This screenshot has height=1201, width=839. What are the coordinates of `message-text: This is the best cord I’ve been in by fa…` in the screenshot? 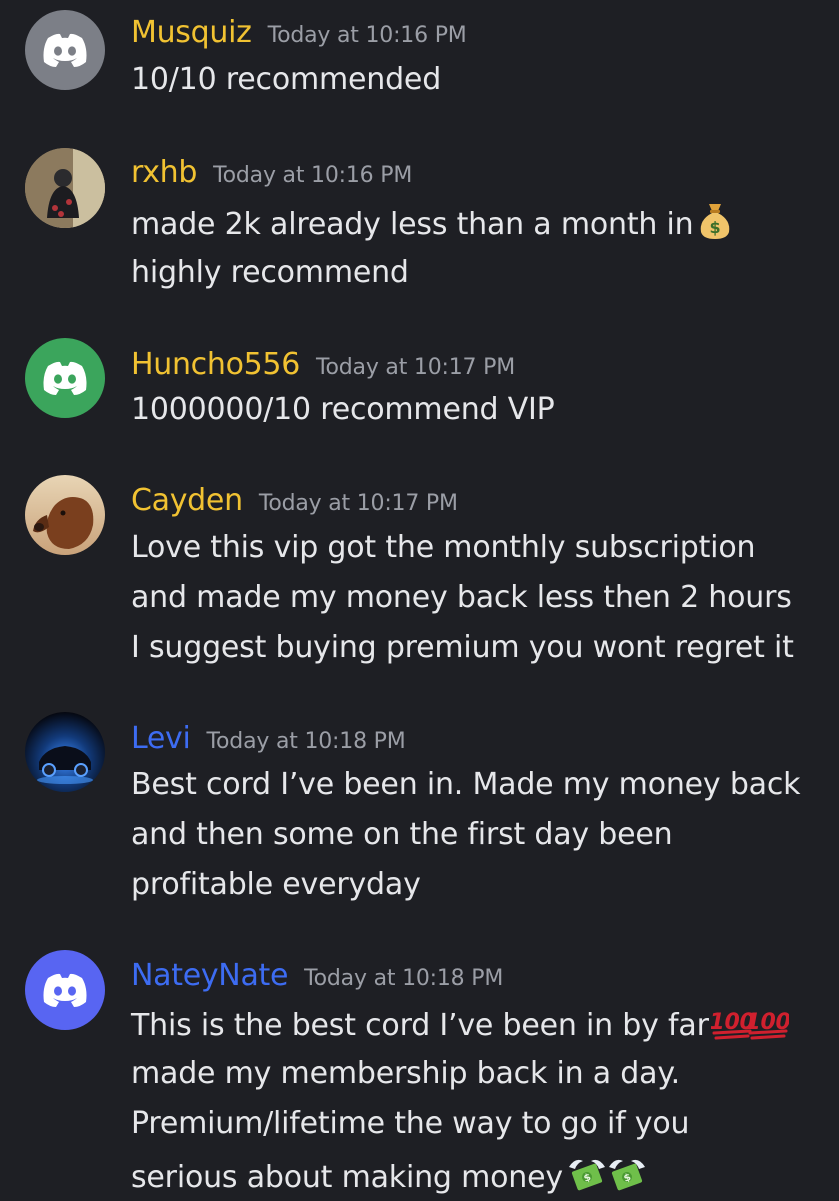 It's located at (461, 1027).